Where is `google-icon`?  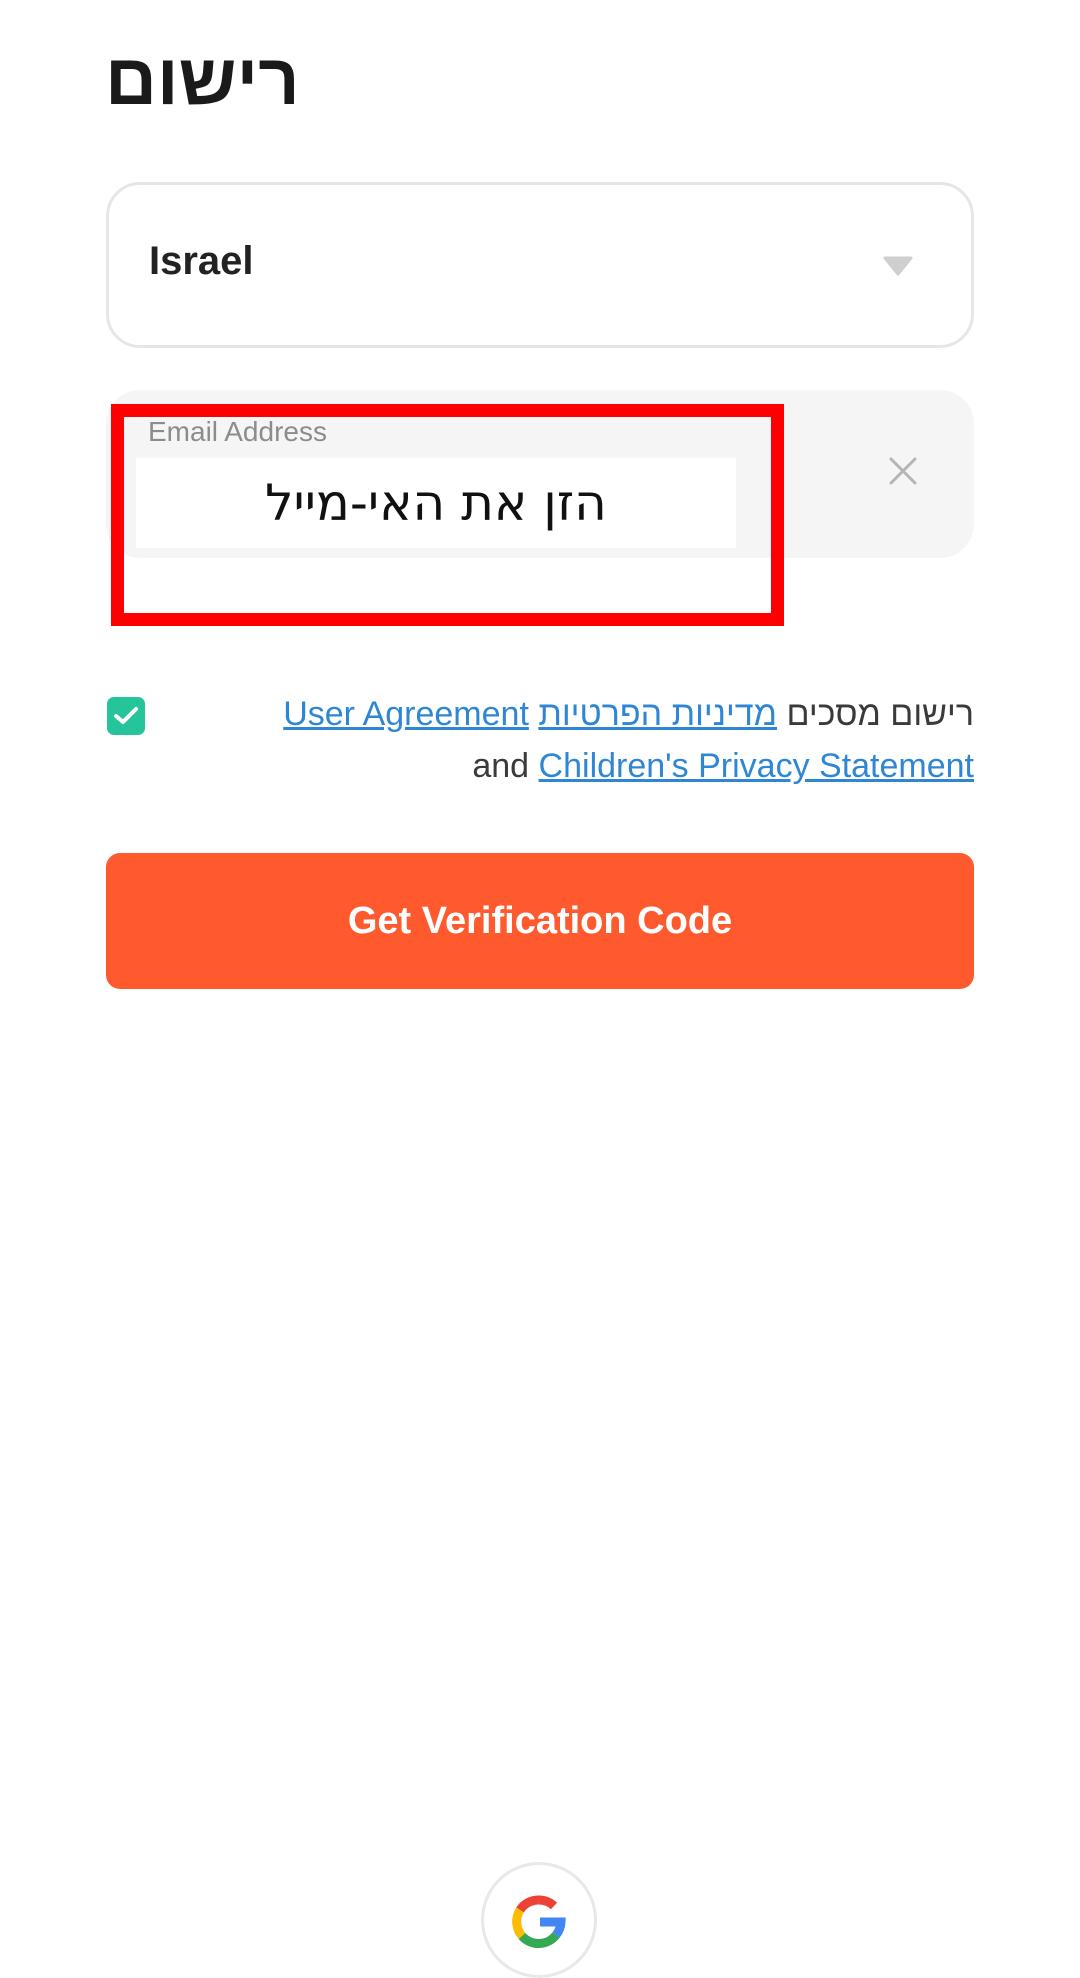 google-icon is located at coordinates (539, 1922).